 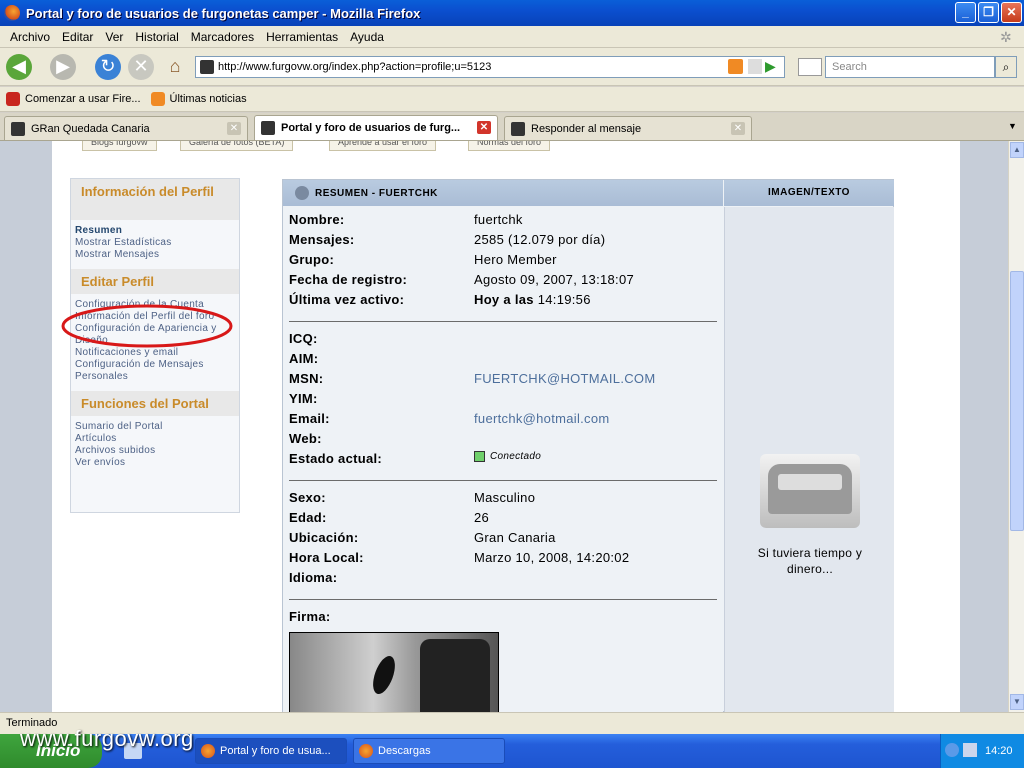 What do you see at coordinates (982, 751) in the screenshot?
I see `system-tray: 14:20` at bounding box center [982, 751].